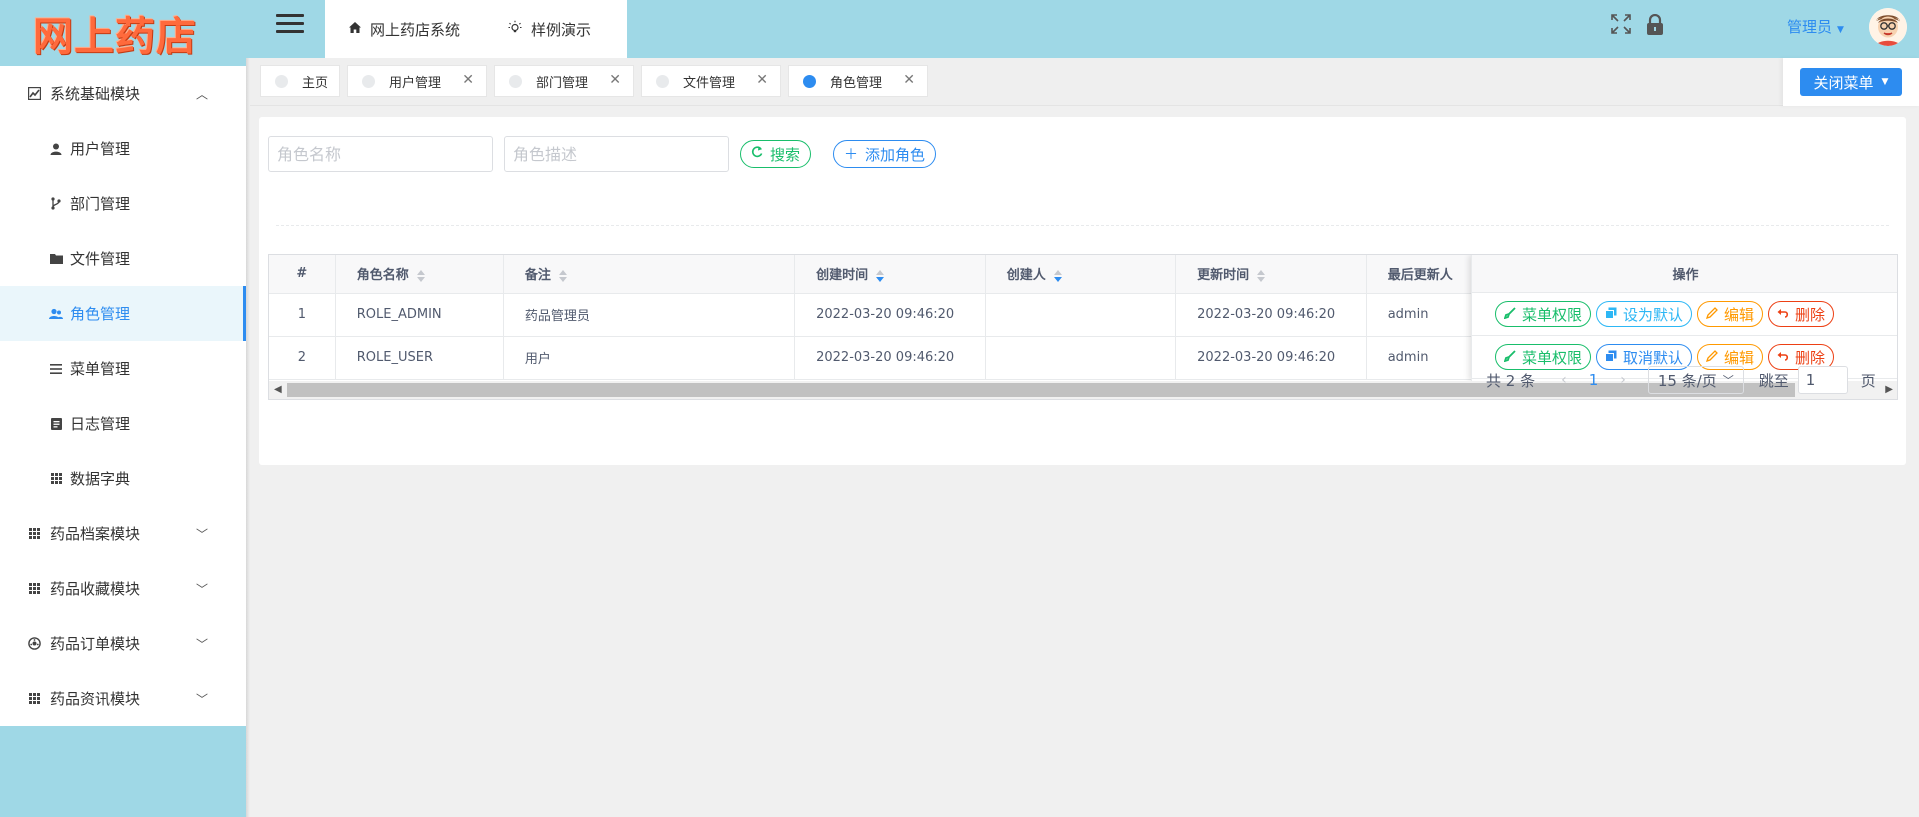  Describe the element at coordinates (302, 315) in the screenshot. I see `cell-index: 1` at that location.